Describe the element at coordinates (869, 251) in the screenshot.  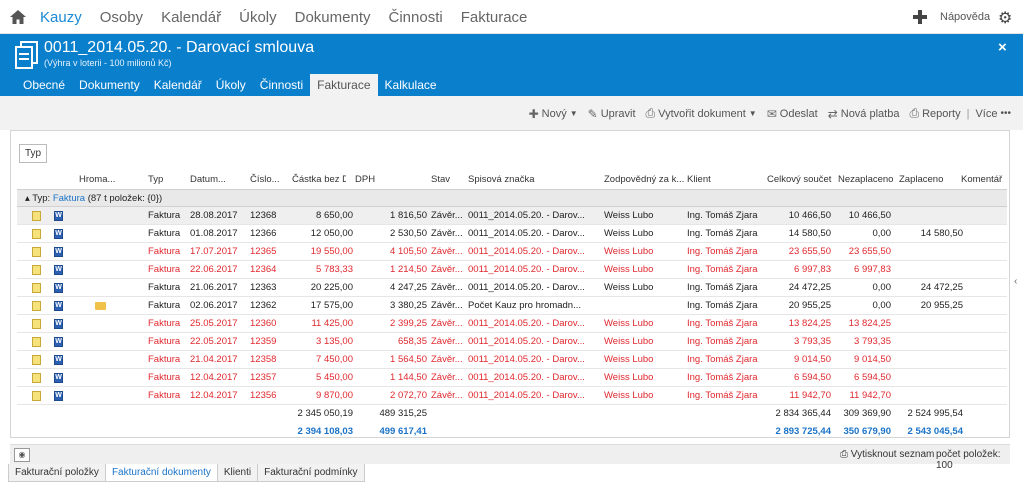
I see `cell-nezapl: 23 655,50` at that location.